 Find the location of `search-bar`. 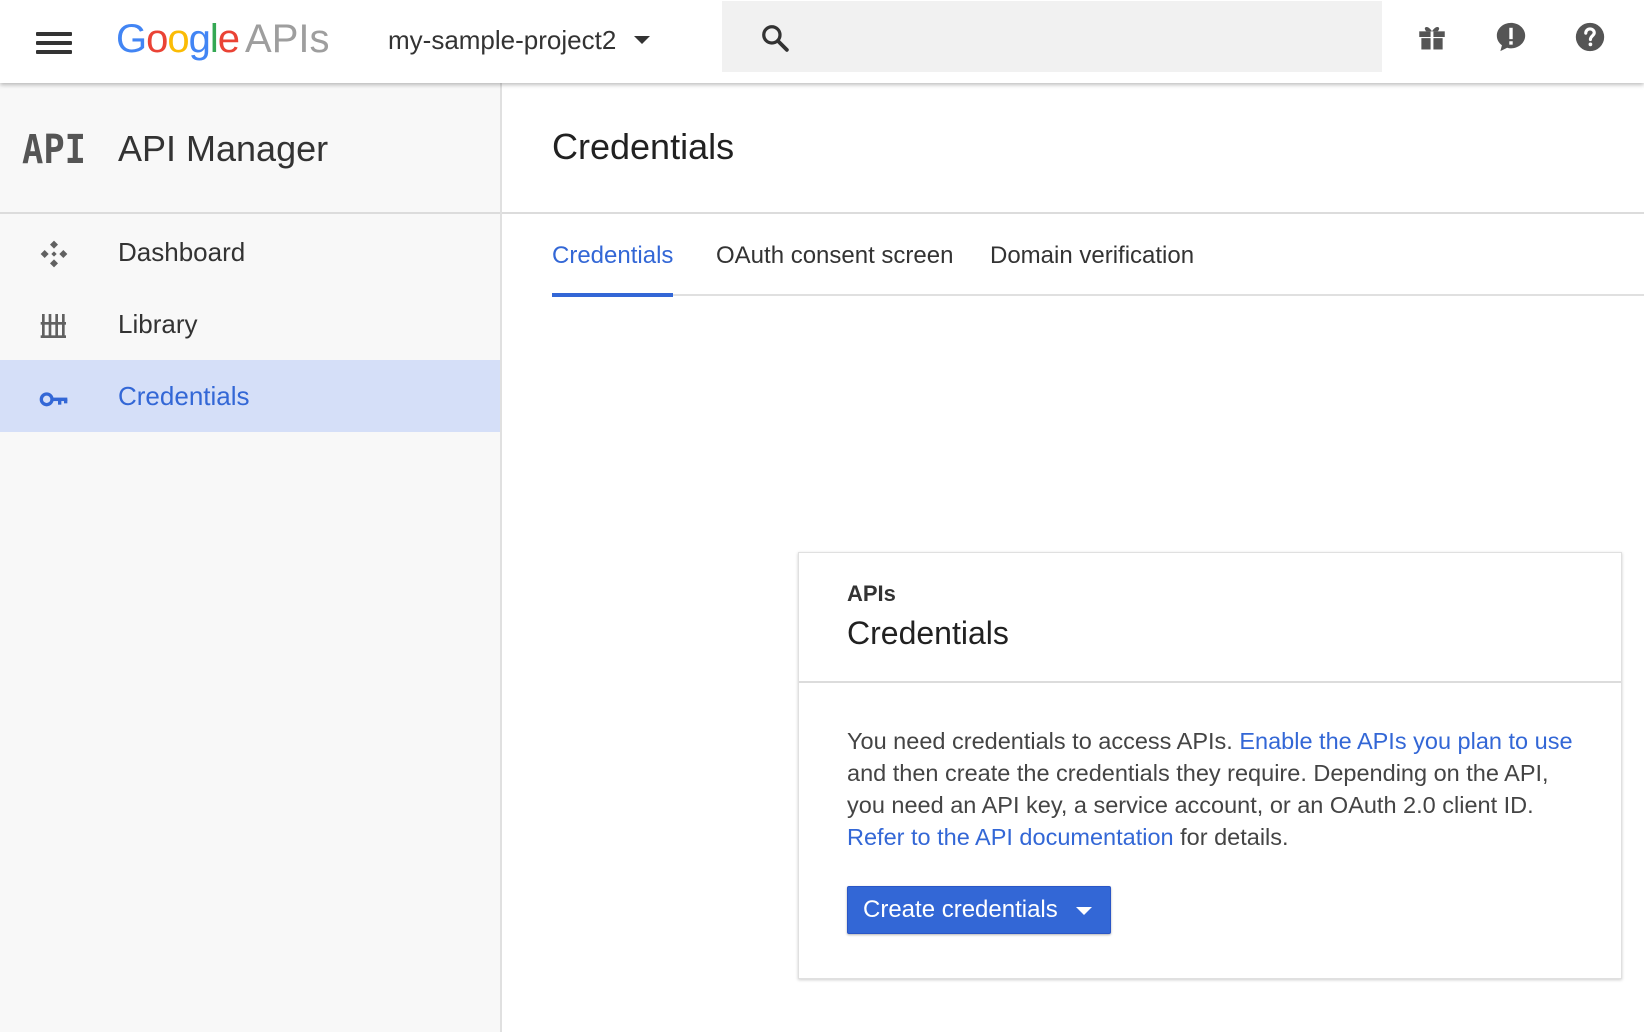

search-bar is located at coordinates (1052, 36).